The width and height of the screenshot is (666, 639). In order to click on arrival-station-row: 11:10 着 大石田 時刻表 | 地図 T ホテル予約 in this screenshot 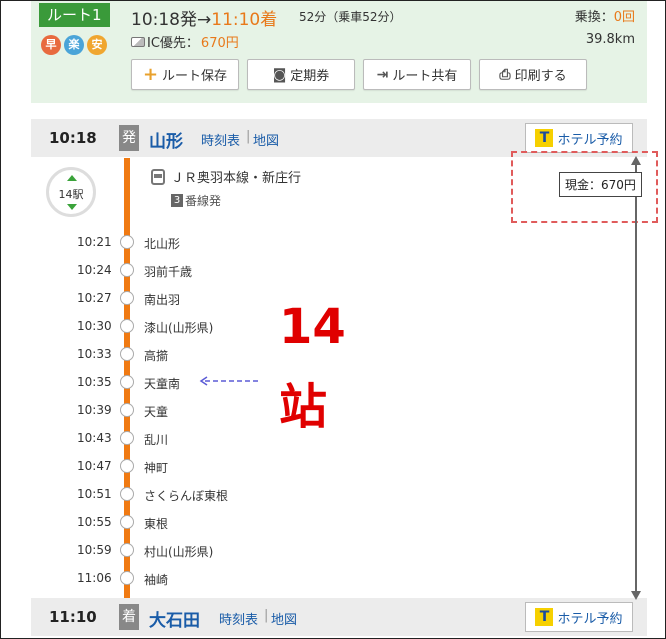, I will do `click(339, 617)`.